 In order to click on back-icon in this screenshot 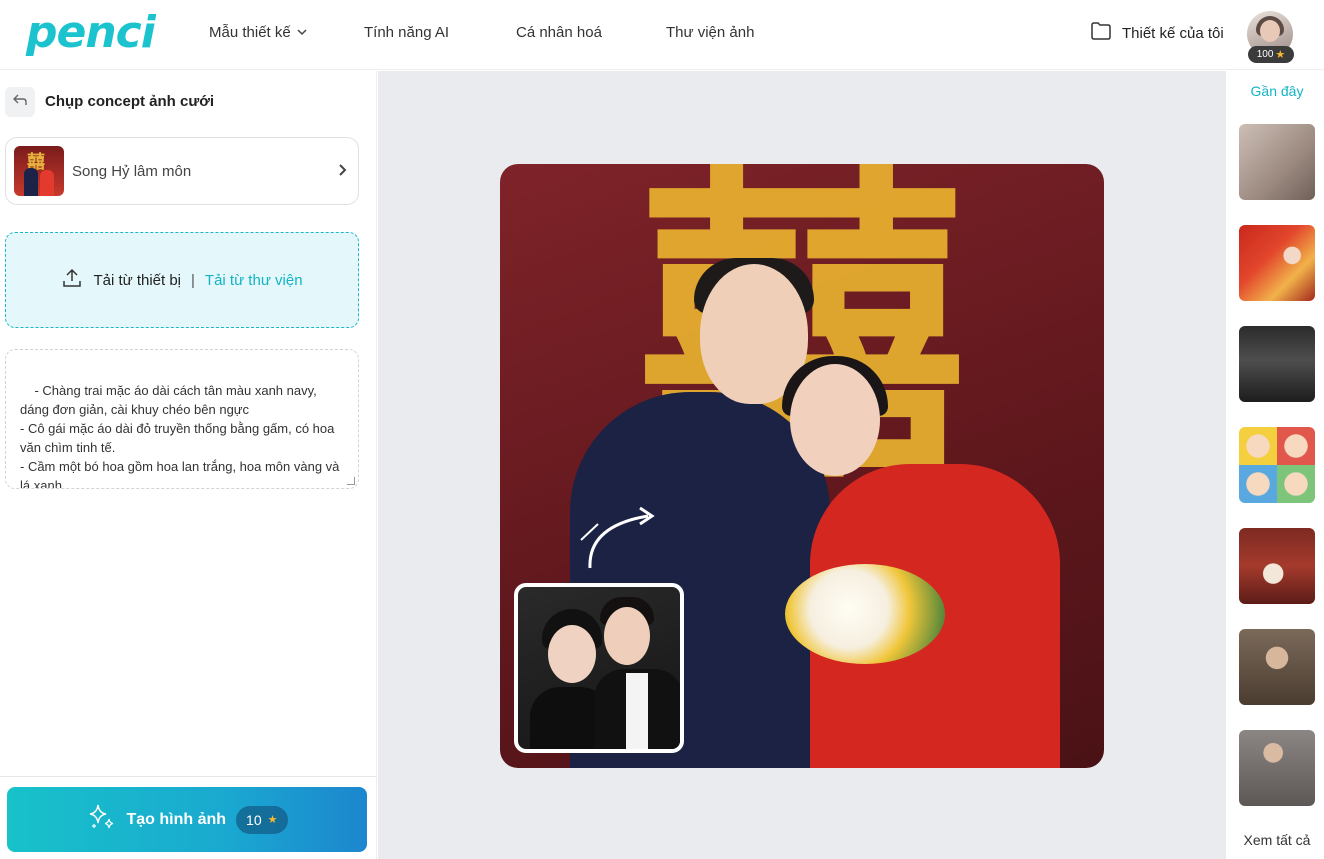, I will do `click(20, 102)`.